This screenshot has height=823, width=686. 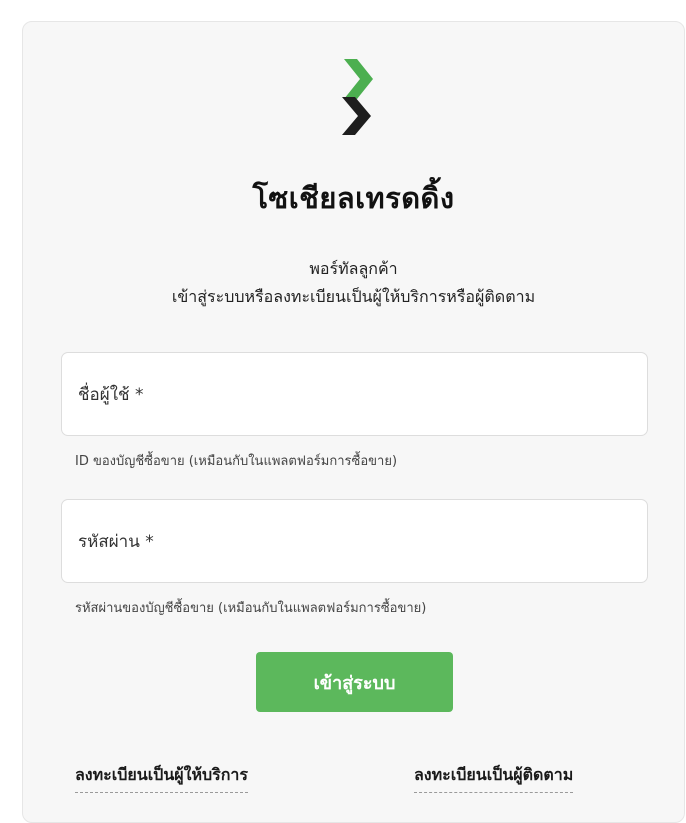 I want to click on logo-green-chevron, so click(x=358, y=79).